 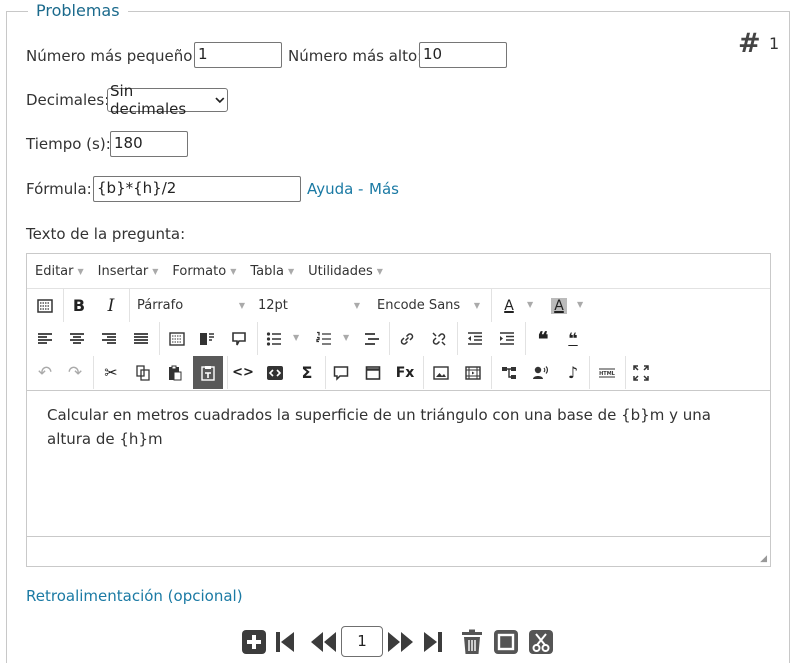 What do you see at coordinates (199, 271) in the screenshot?
I see `menu-format-label: Formato` at bounding box center [199, 271].